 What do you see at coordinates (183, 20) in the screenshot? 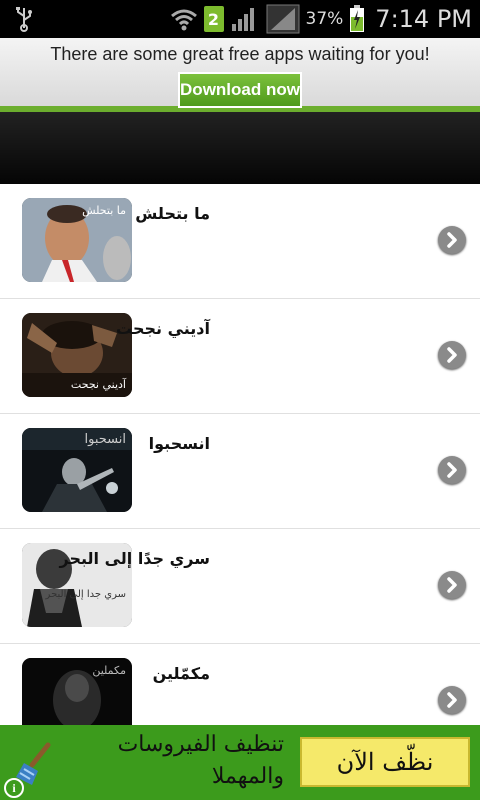
I see `wifi-icon` at bounding box center [183, 20].